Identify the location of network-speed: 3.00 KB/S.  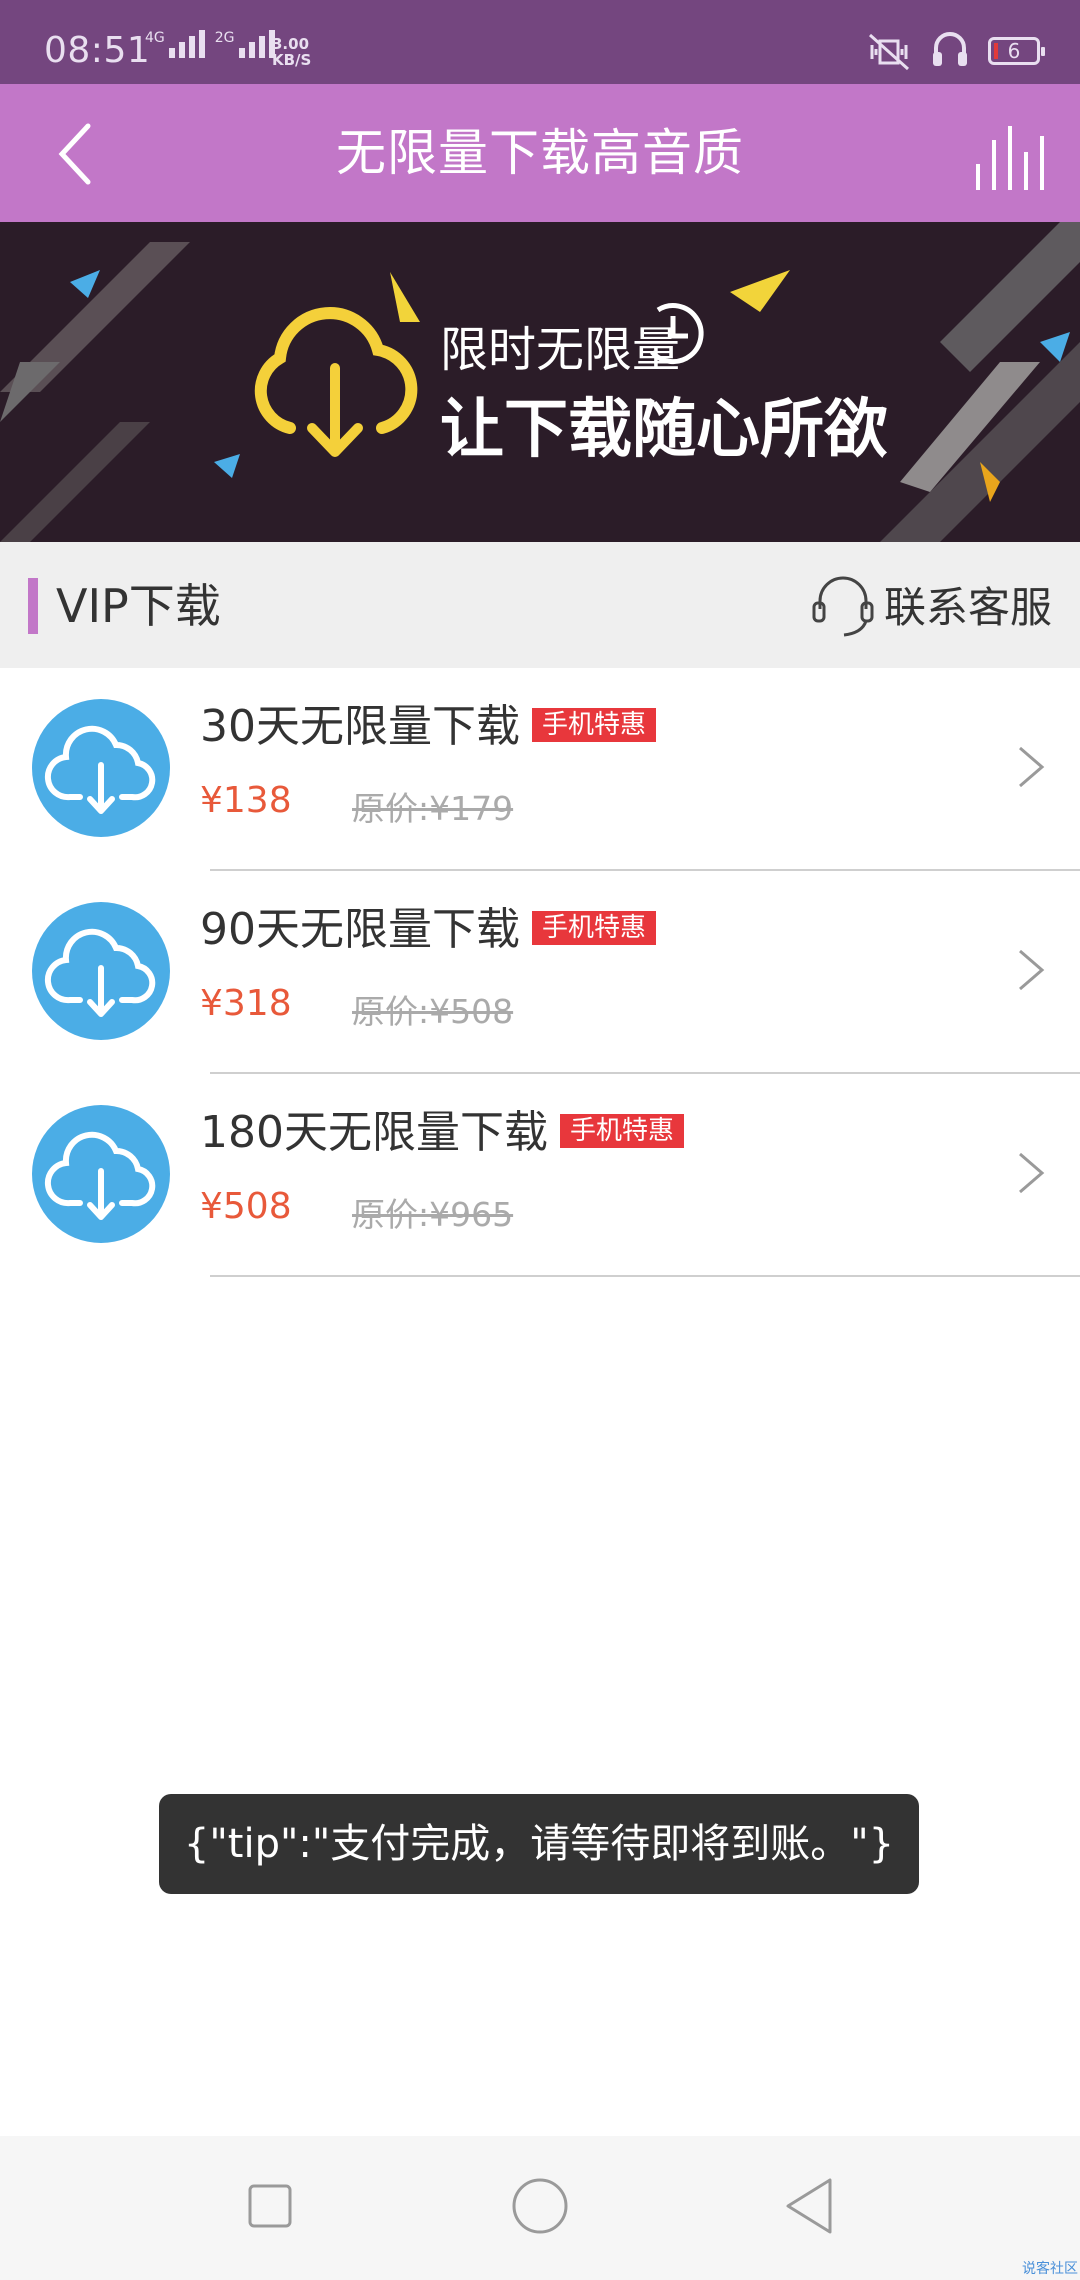
(291, 52).